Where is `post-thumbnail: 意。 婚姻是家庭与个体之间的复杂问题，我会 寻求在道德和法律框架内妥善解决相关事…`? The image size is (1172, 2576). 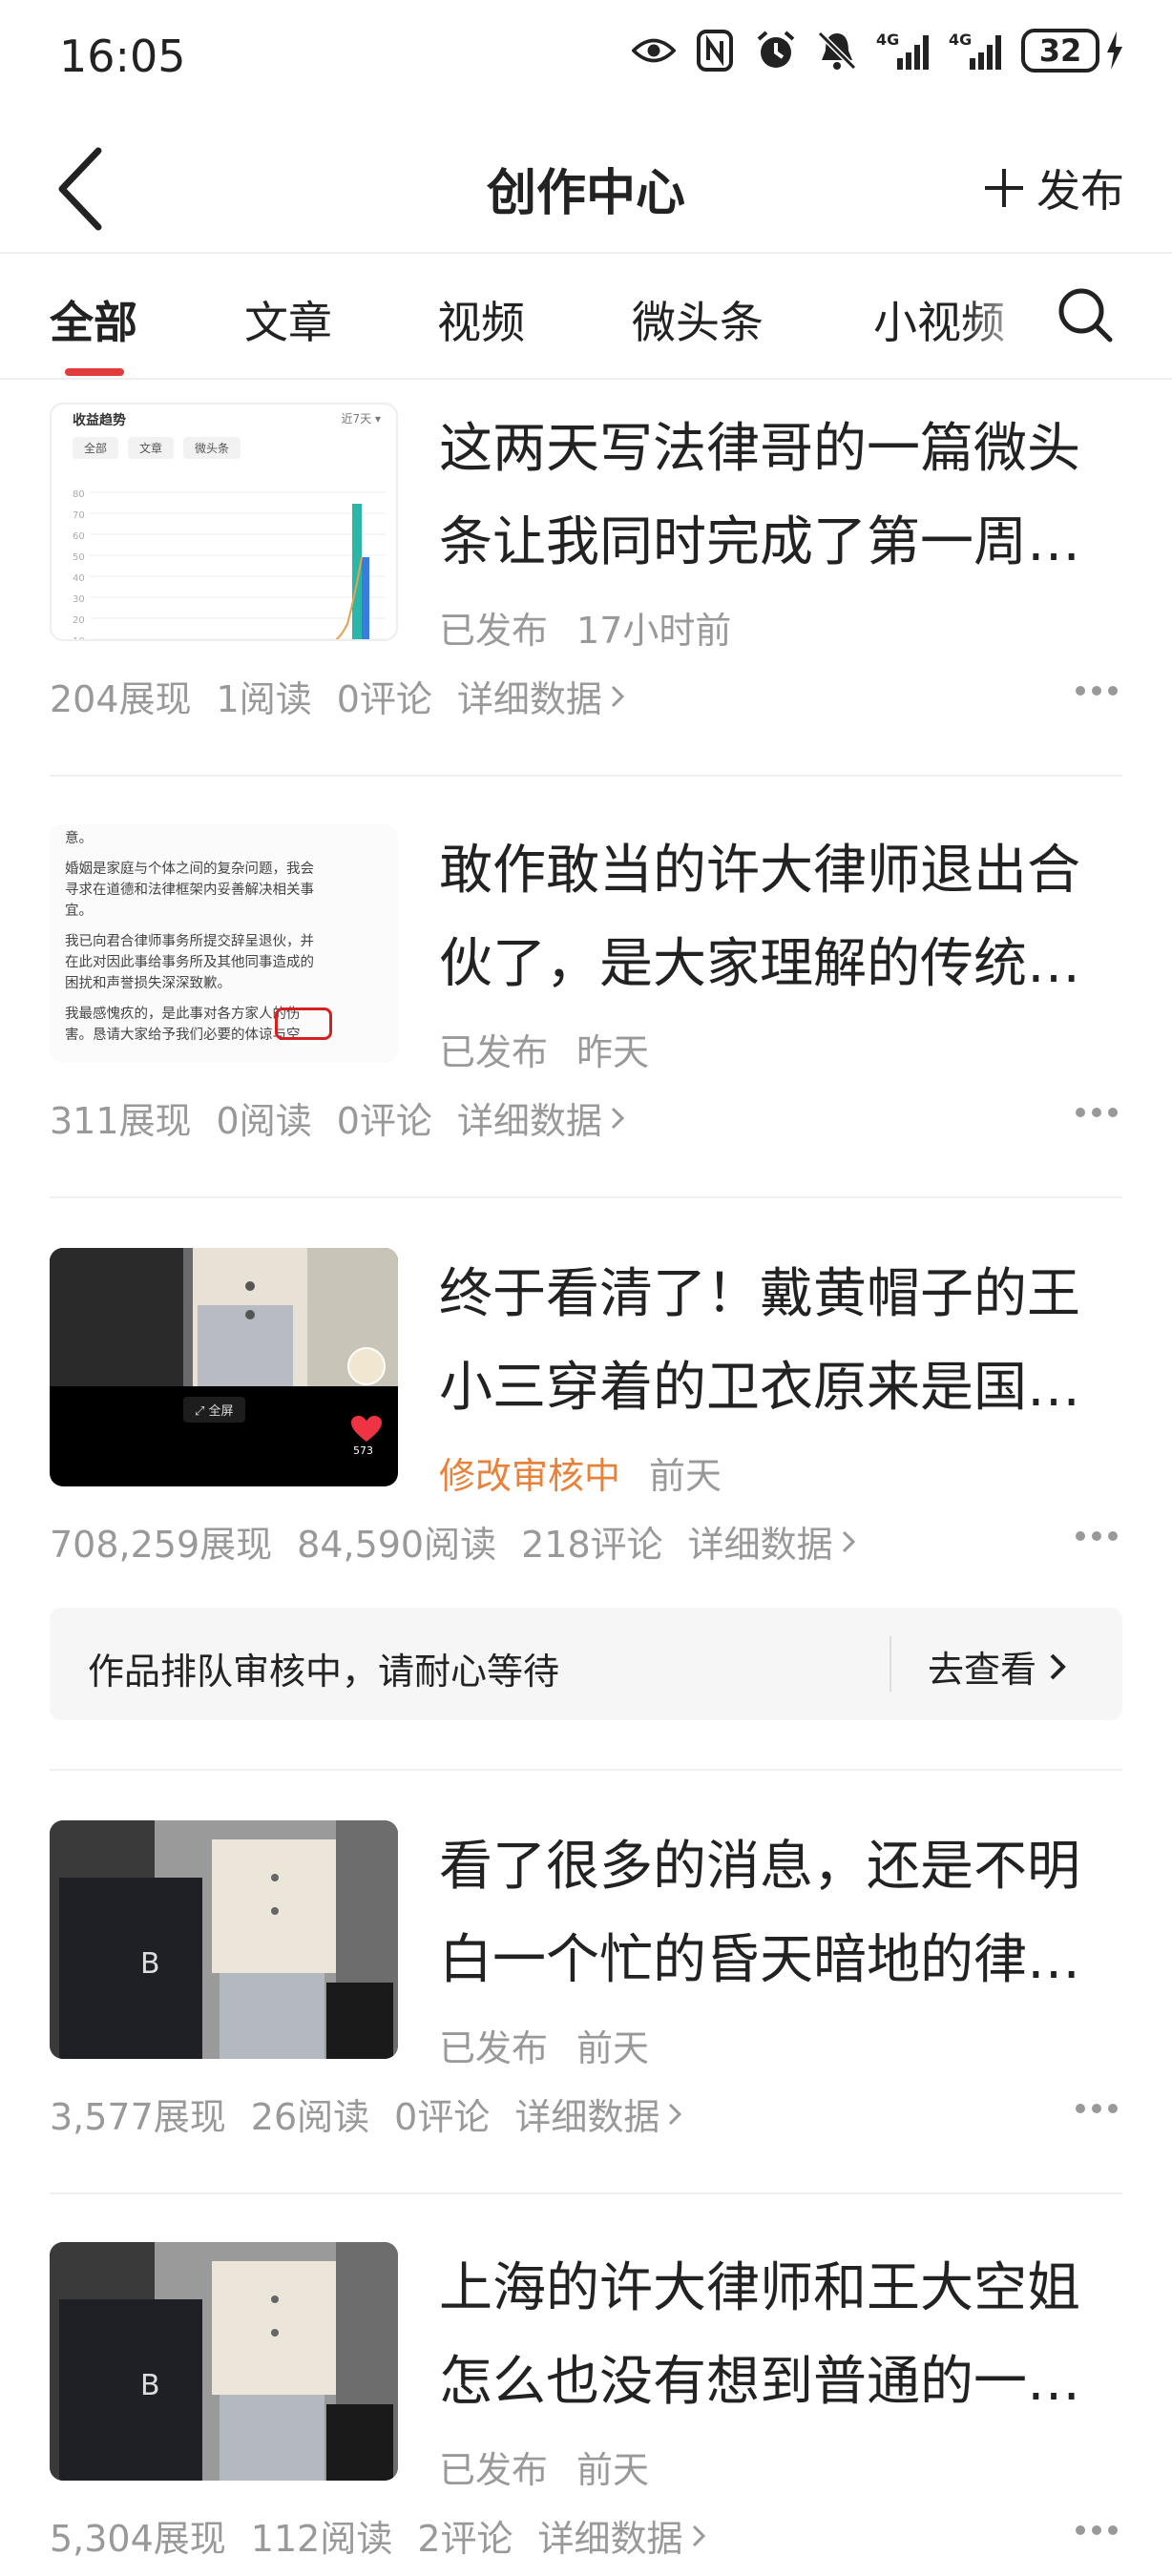
post-thumbnail: 意。 婚姻是家庭与个体之间的复杂问题，我会 寻求在道德和法律框架内妥善解决相关事… is located at coordinates (224, 943).